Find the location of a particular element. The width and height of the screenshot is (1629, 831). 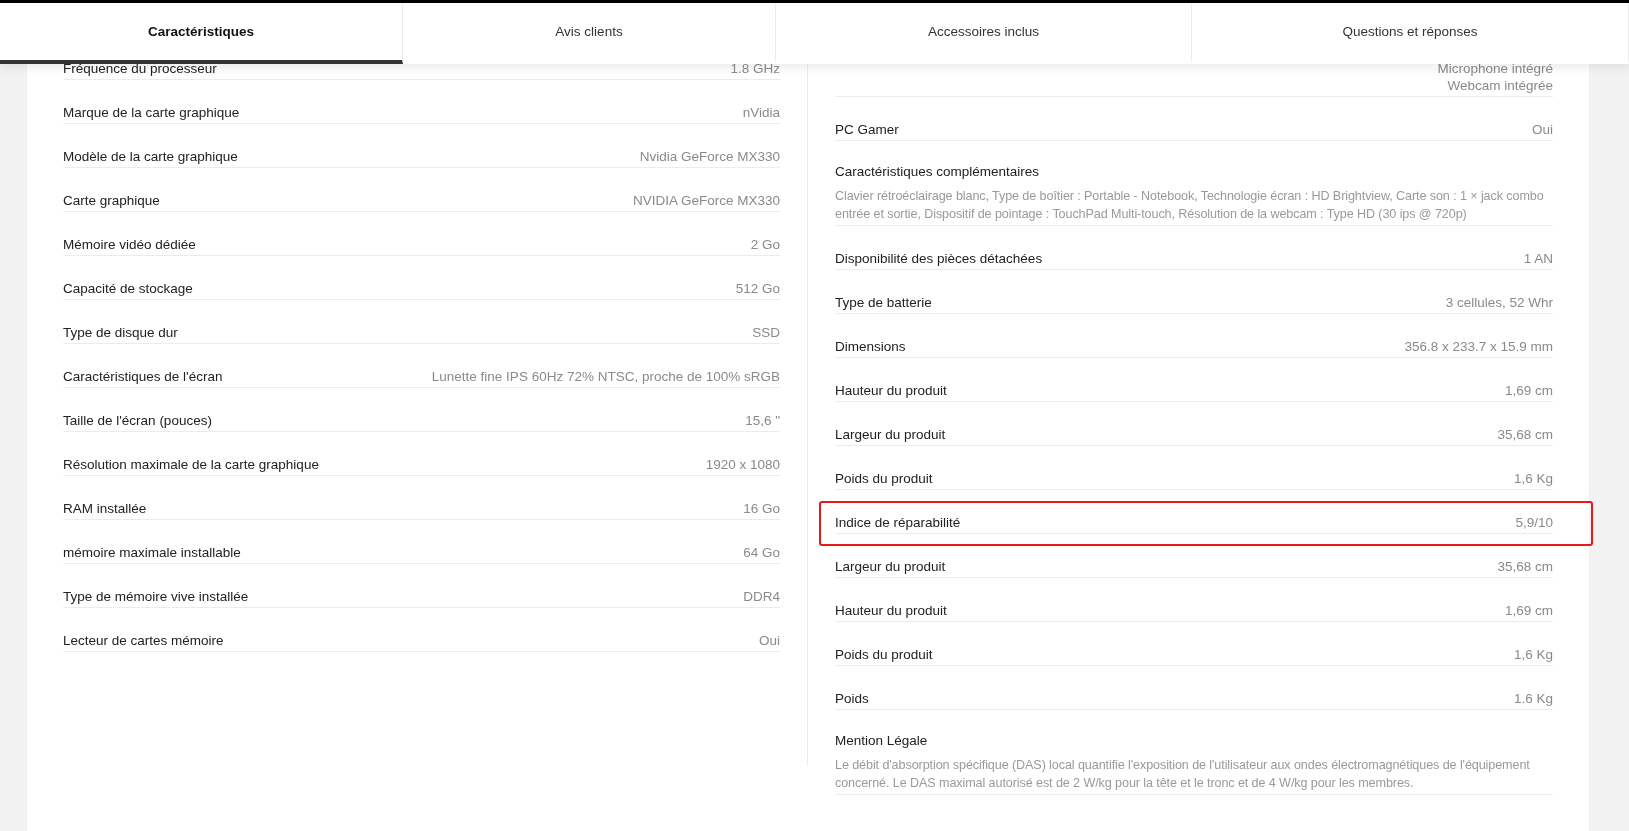

spec-label: Taille de l'écran (pouces) is located at coordinates (137, 420).